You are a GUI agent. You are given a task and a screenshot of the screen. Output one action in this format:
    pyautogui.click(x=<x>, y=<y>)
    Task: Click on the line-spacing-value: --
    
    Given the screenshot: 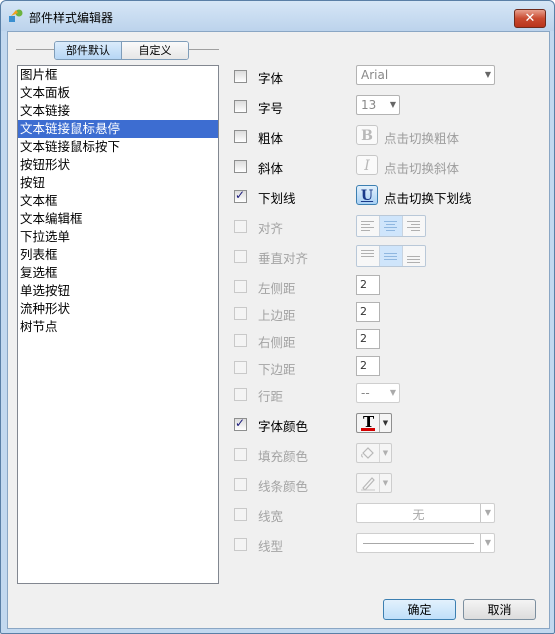 What is the action you would take?
    pyautogui.click(x=365, y=393)
    